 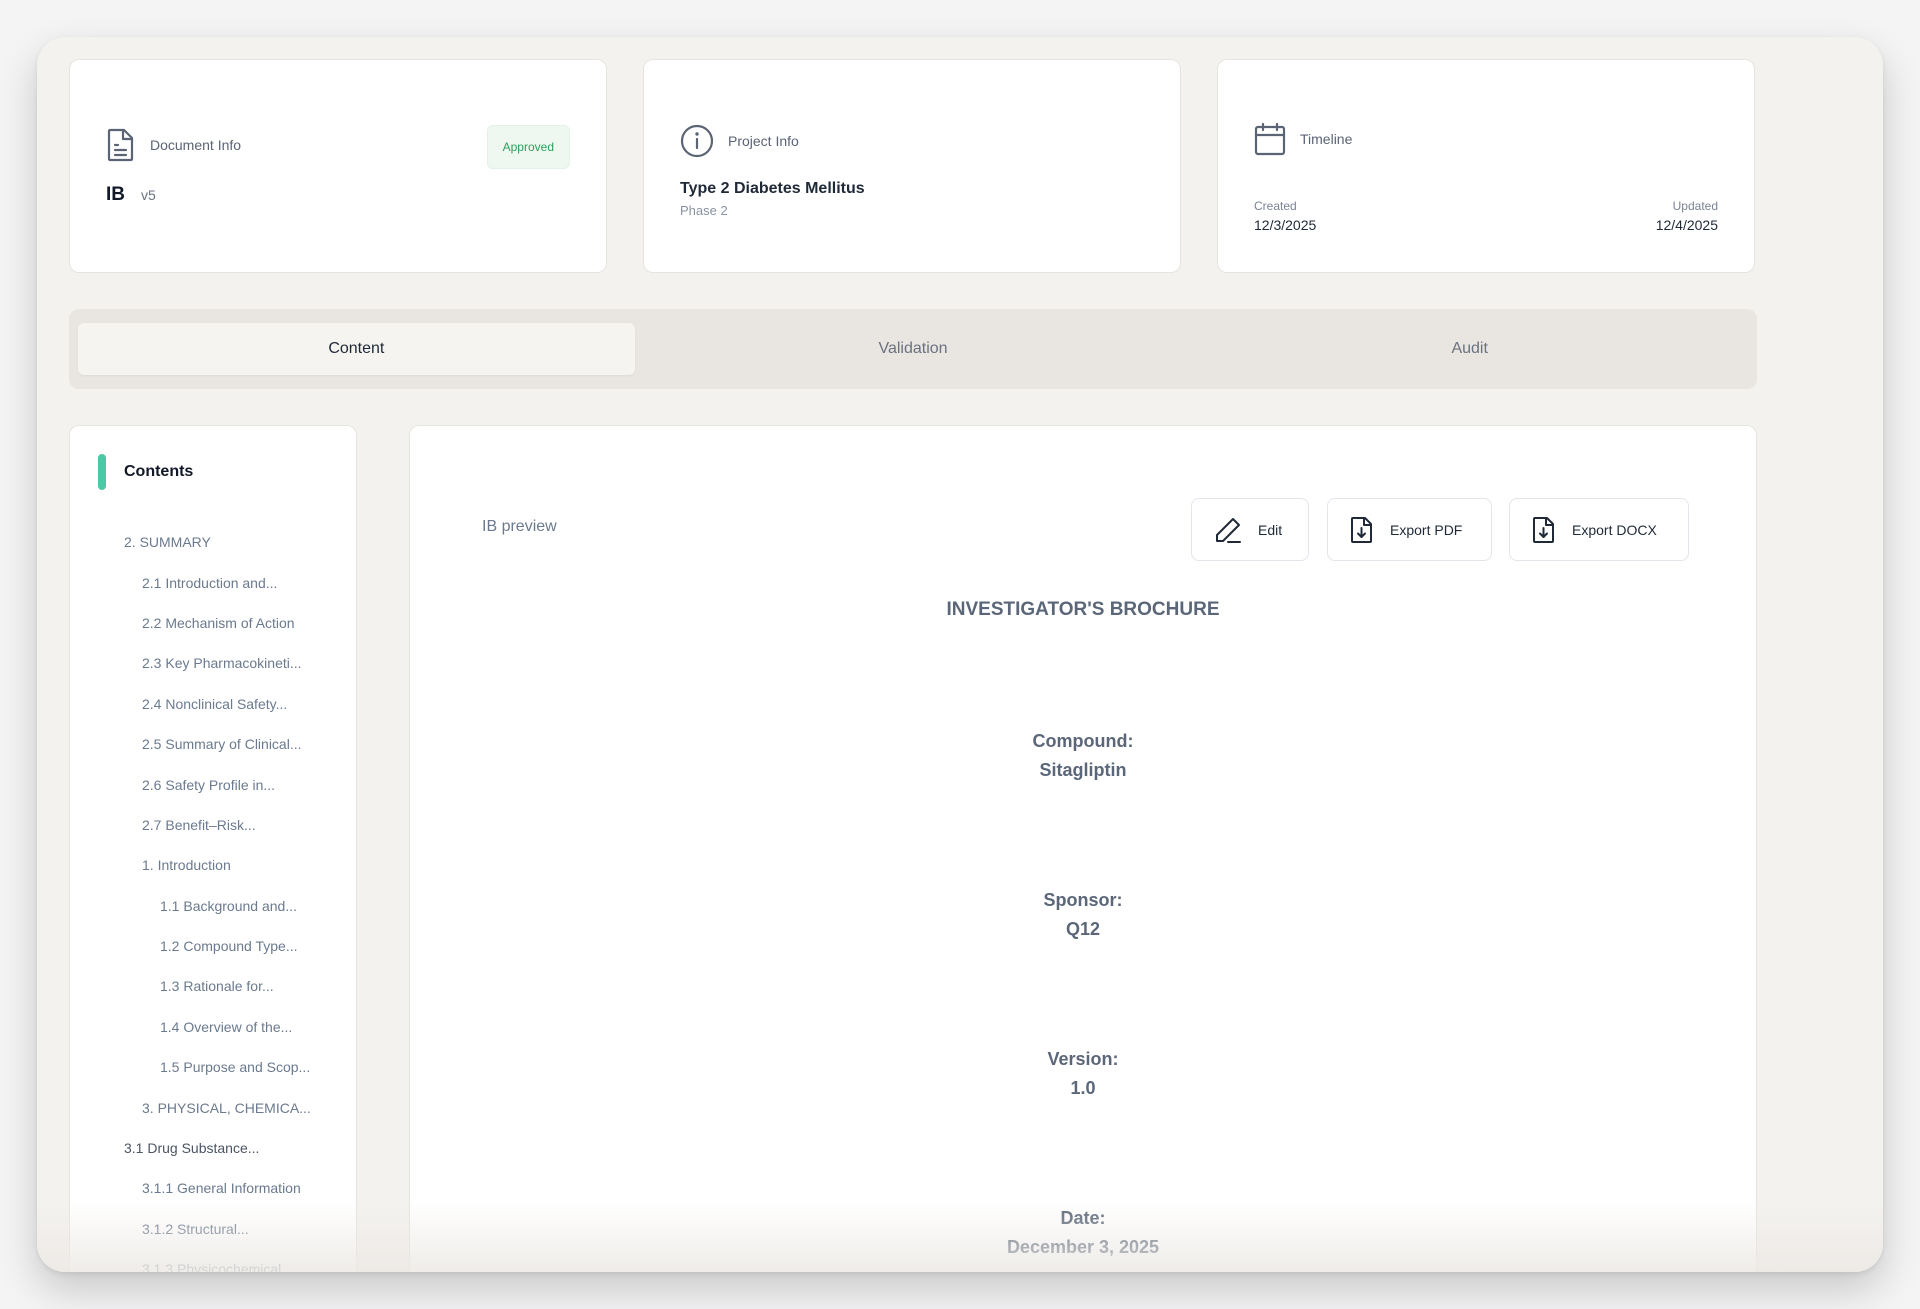 I want to click on info-icon, so click(x=697, y=141).